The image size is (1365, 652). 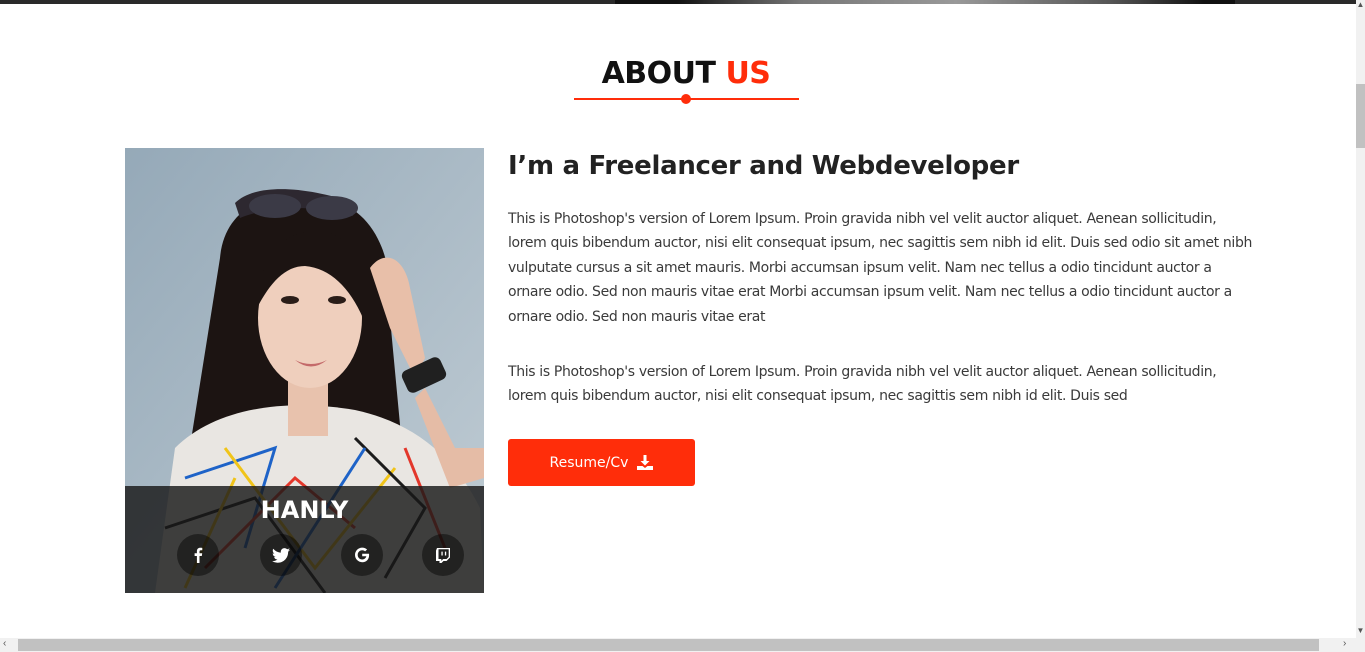 I want to click on resume-button-label: Resume/Cv, so click(x=589, y=462).